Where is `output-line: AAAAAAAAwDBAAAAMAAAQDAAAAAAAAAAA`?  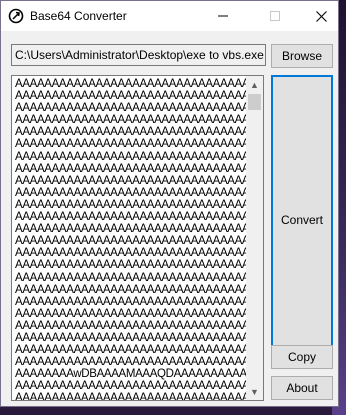 output-line: AAAAAAAAwDBAAAAMAAAQDAAAAAAAAAAA is located at coordinates (131, 374).